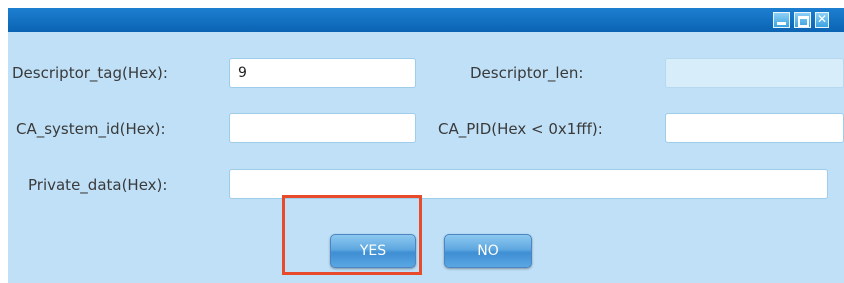 The width and height of the screenshot is (844, 283). Describe the element at coordinates (527, 73) in the screenshot. I see `descriptor-len-label: Descriptor_len:` at that location.